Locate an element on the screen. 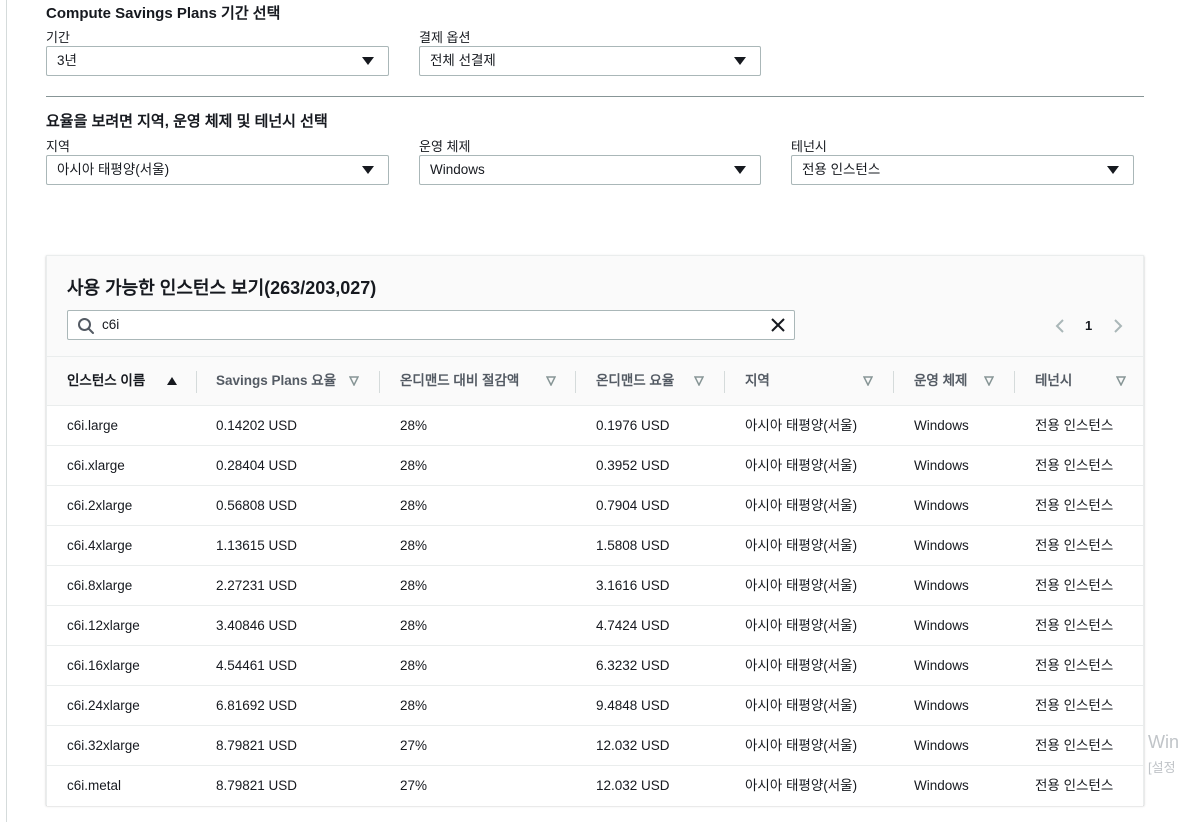  filter-section-title: 요율을 보려면 지역, 운영 체제 및 테넌시 선택 is located at coordinates (187, 121).